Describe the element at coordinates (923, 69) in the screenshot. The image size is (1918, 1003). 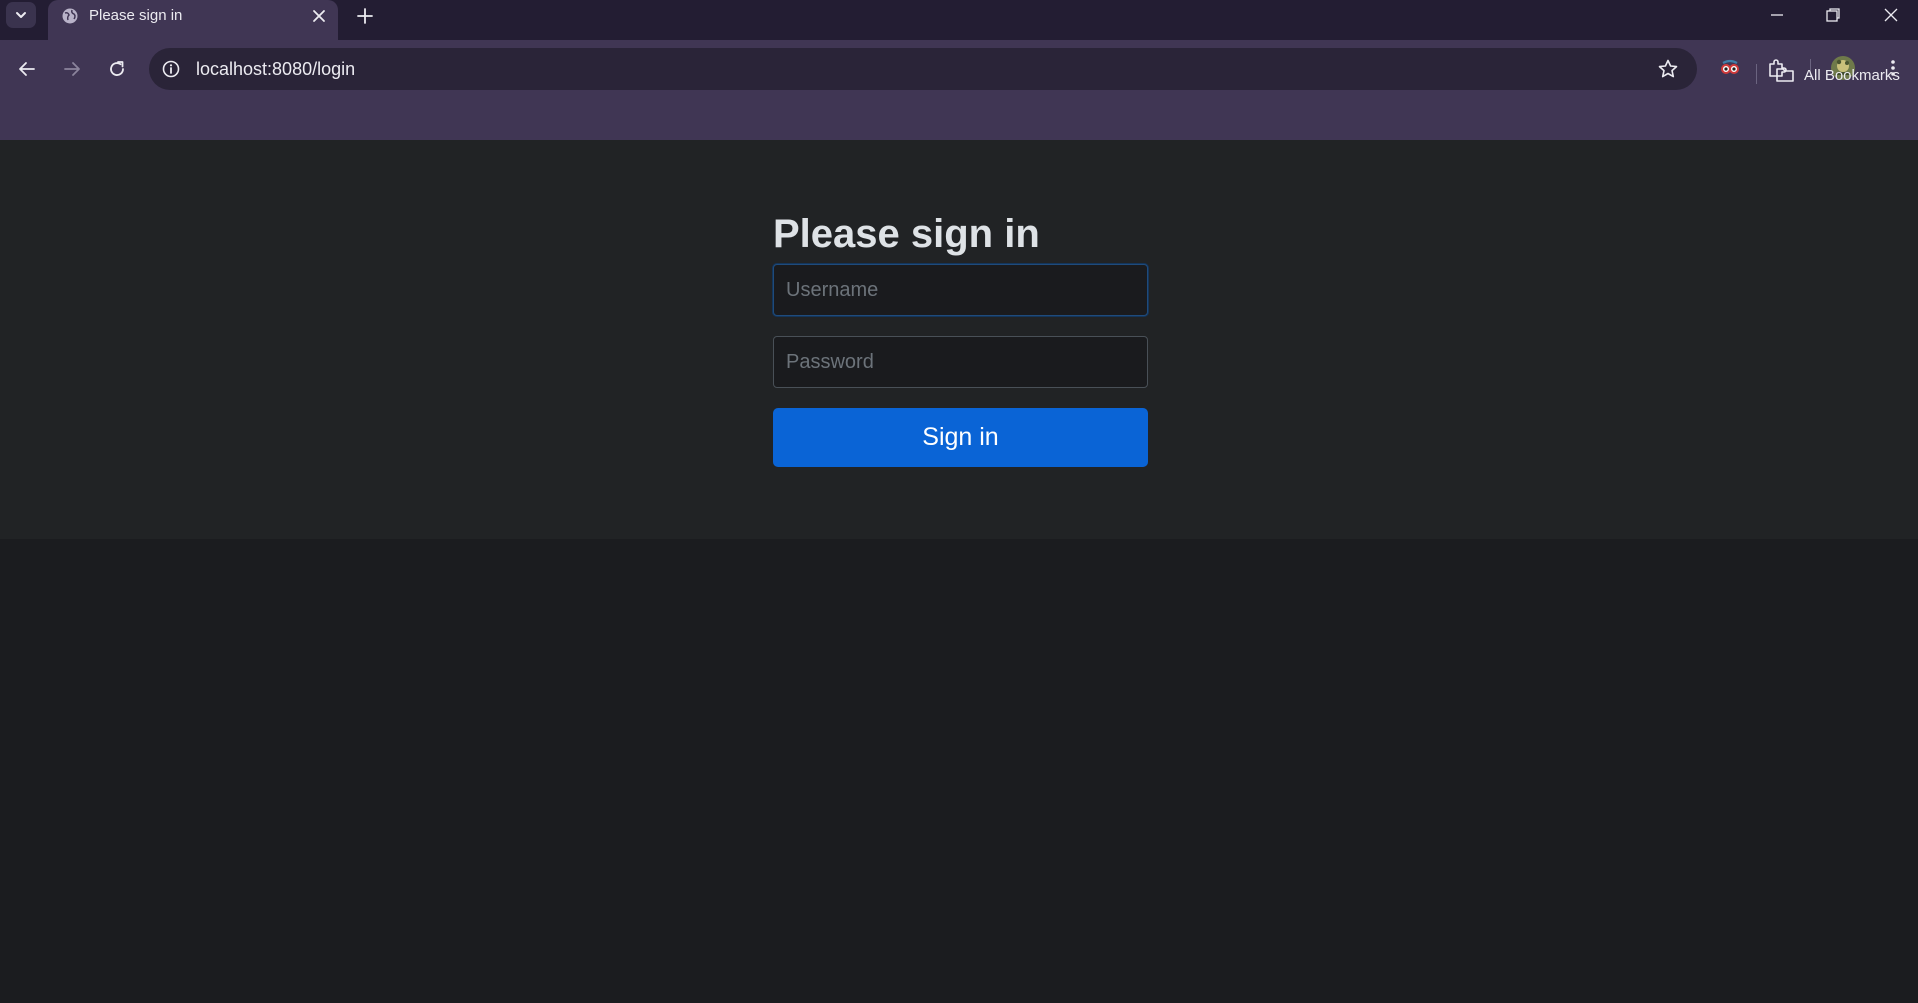
I see `address-bar: localhost:8080/login` at that location.